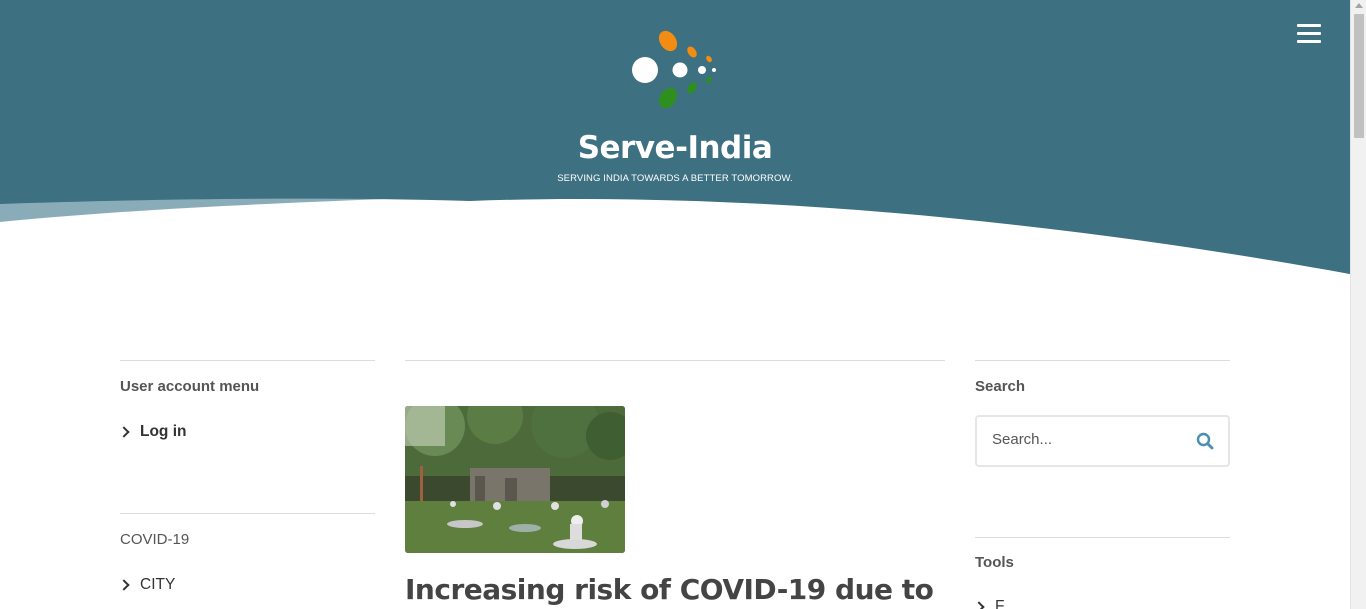  Describe the element at coordinates (1205, 441) in the screenshot. I see `search-icon` at that location.